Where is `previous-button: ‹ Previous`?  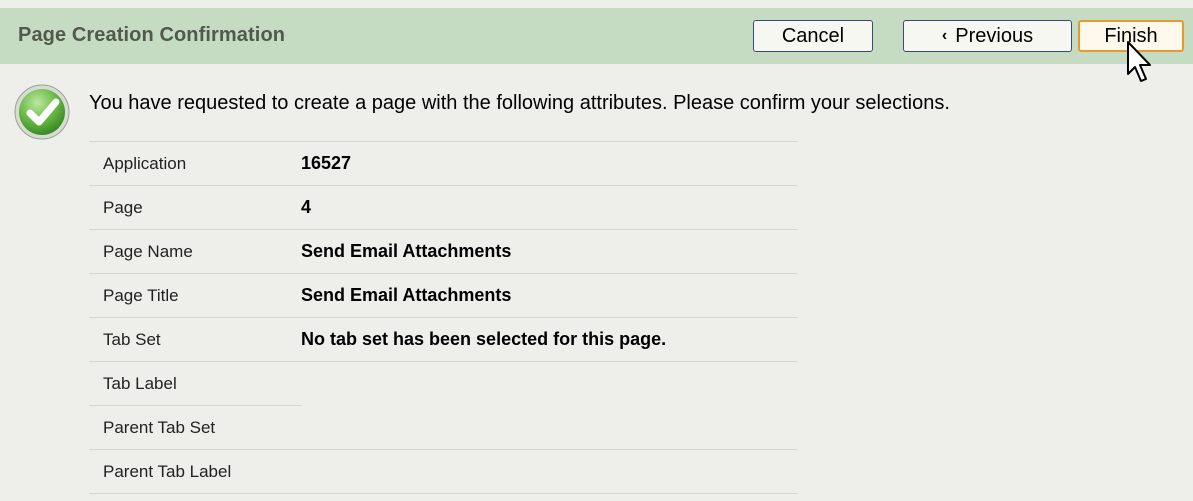 previous-button: ‹ Previous is located at coordinates (987, 36).